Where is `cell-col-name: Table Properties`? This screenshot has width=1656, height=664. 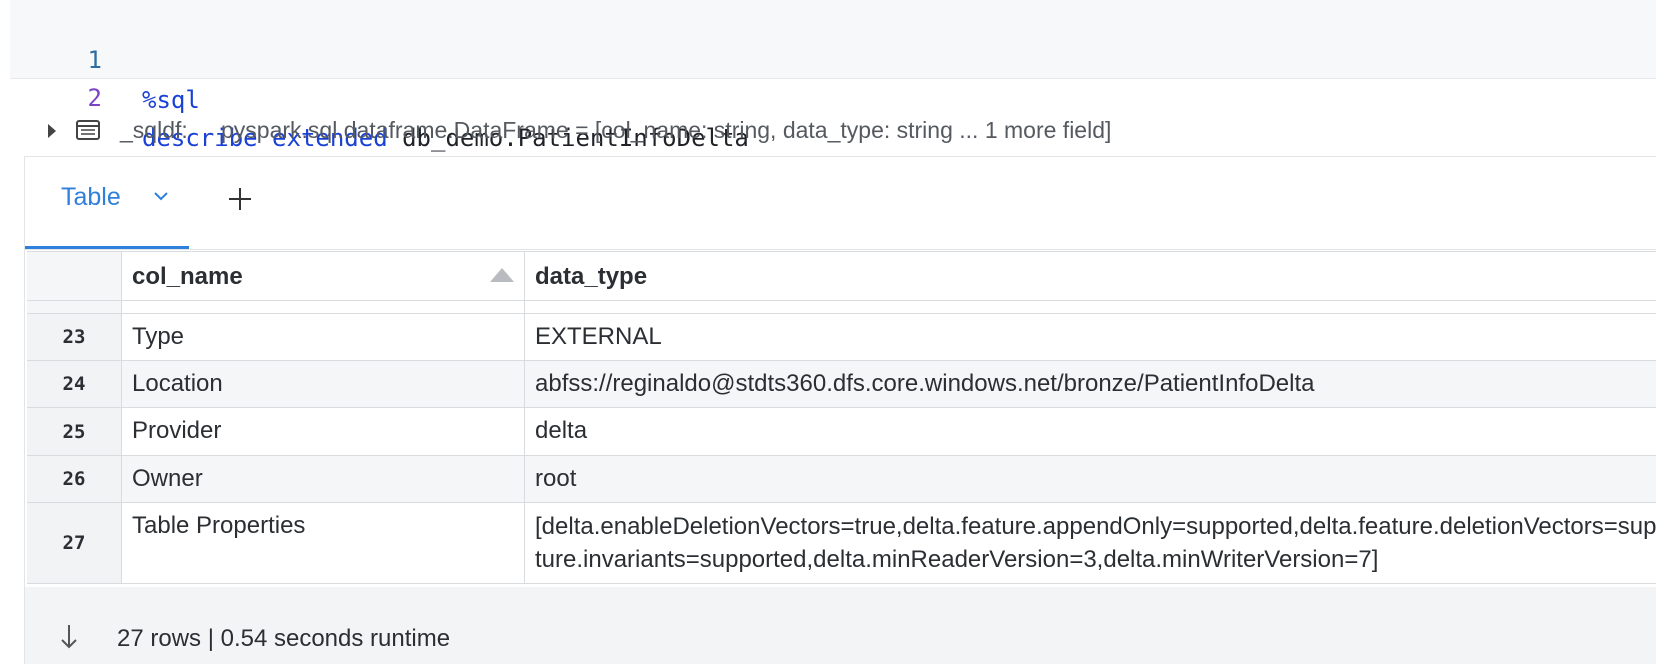 cell-col-name: Table Properties is located at coordinates (323, 543).